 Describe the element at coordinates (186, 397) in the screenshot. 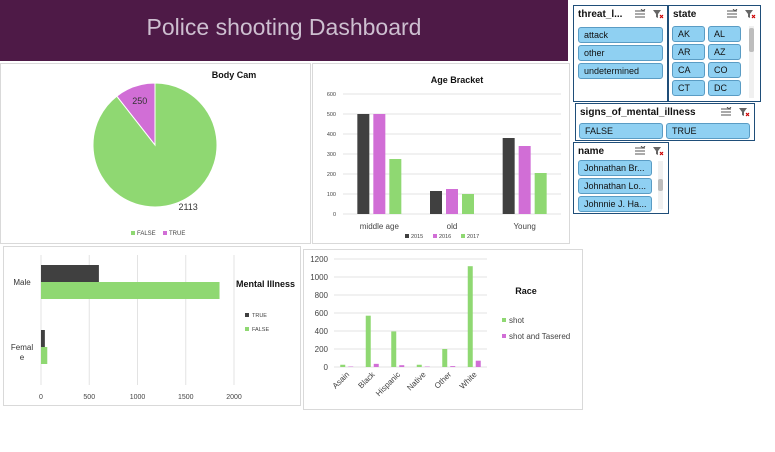

I see `x-tick-label: 1500` at that location.